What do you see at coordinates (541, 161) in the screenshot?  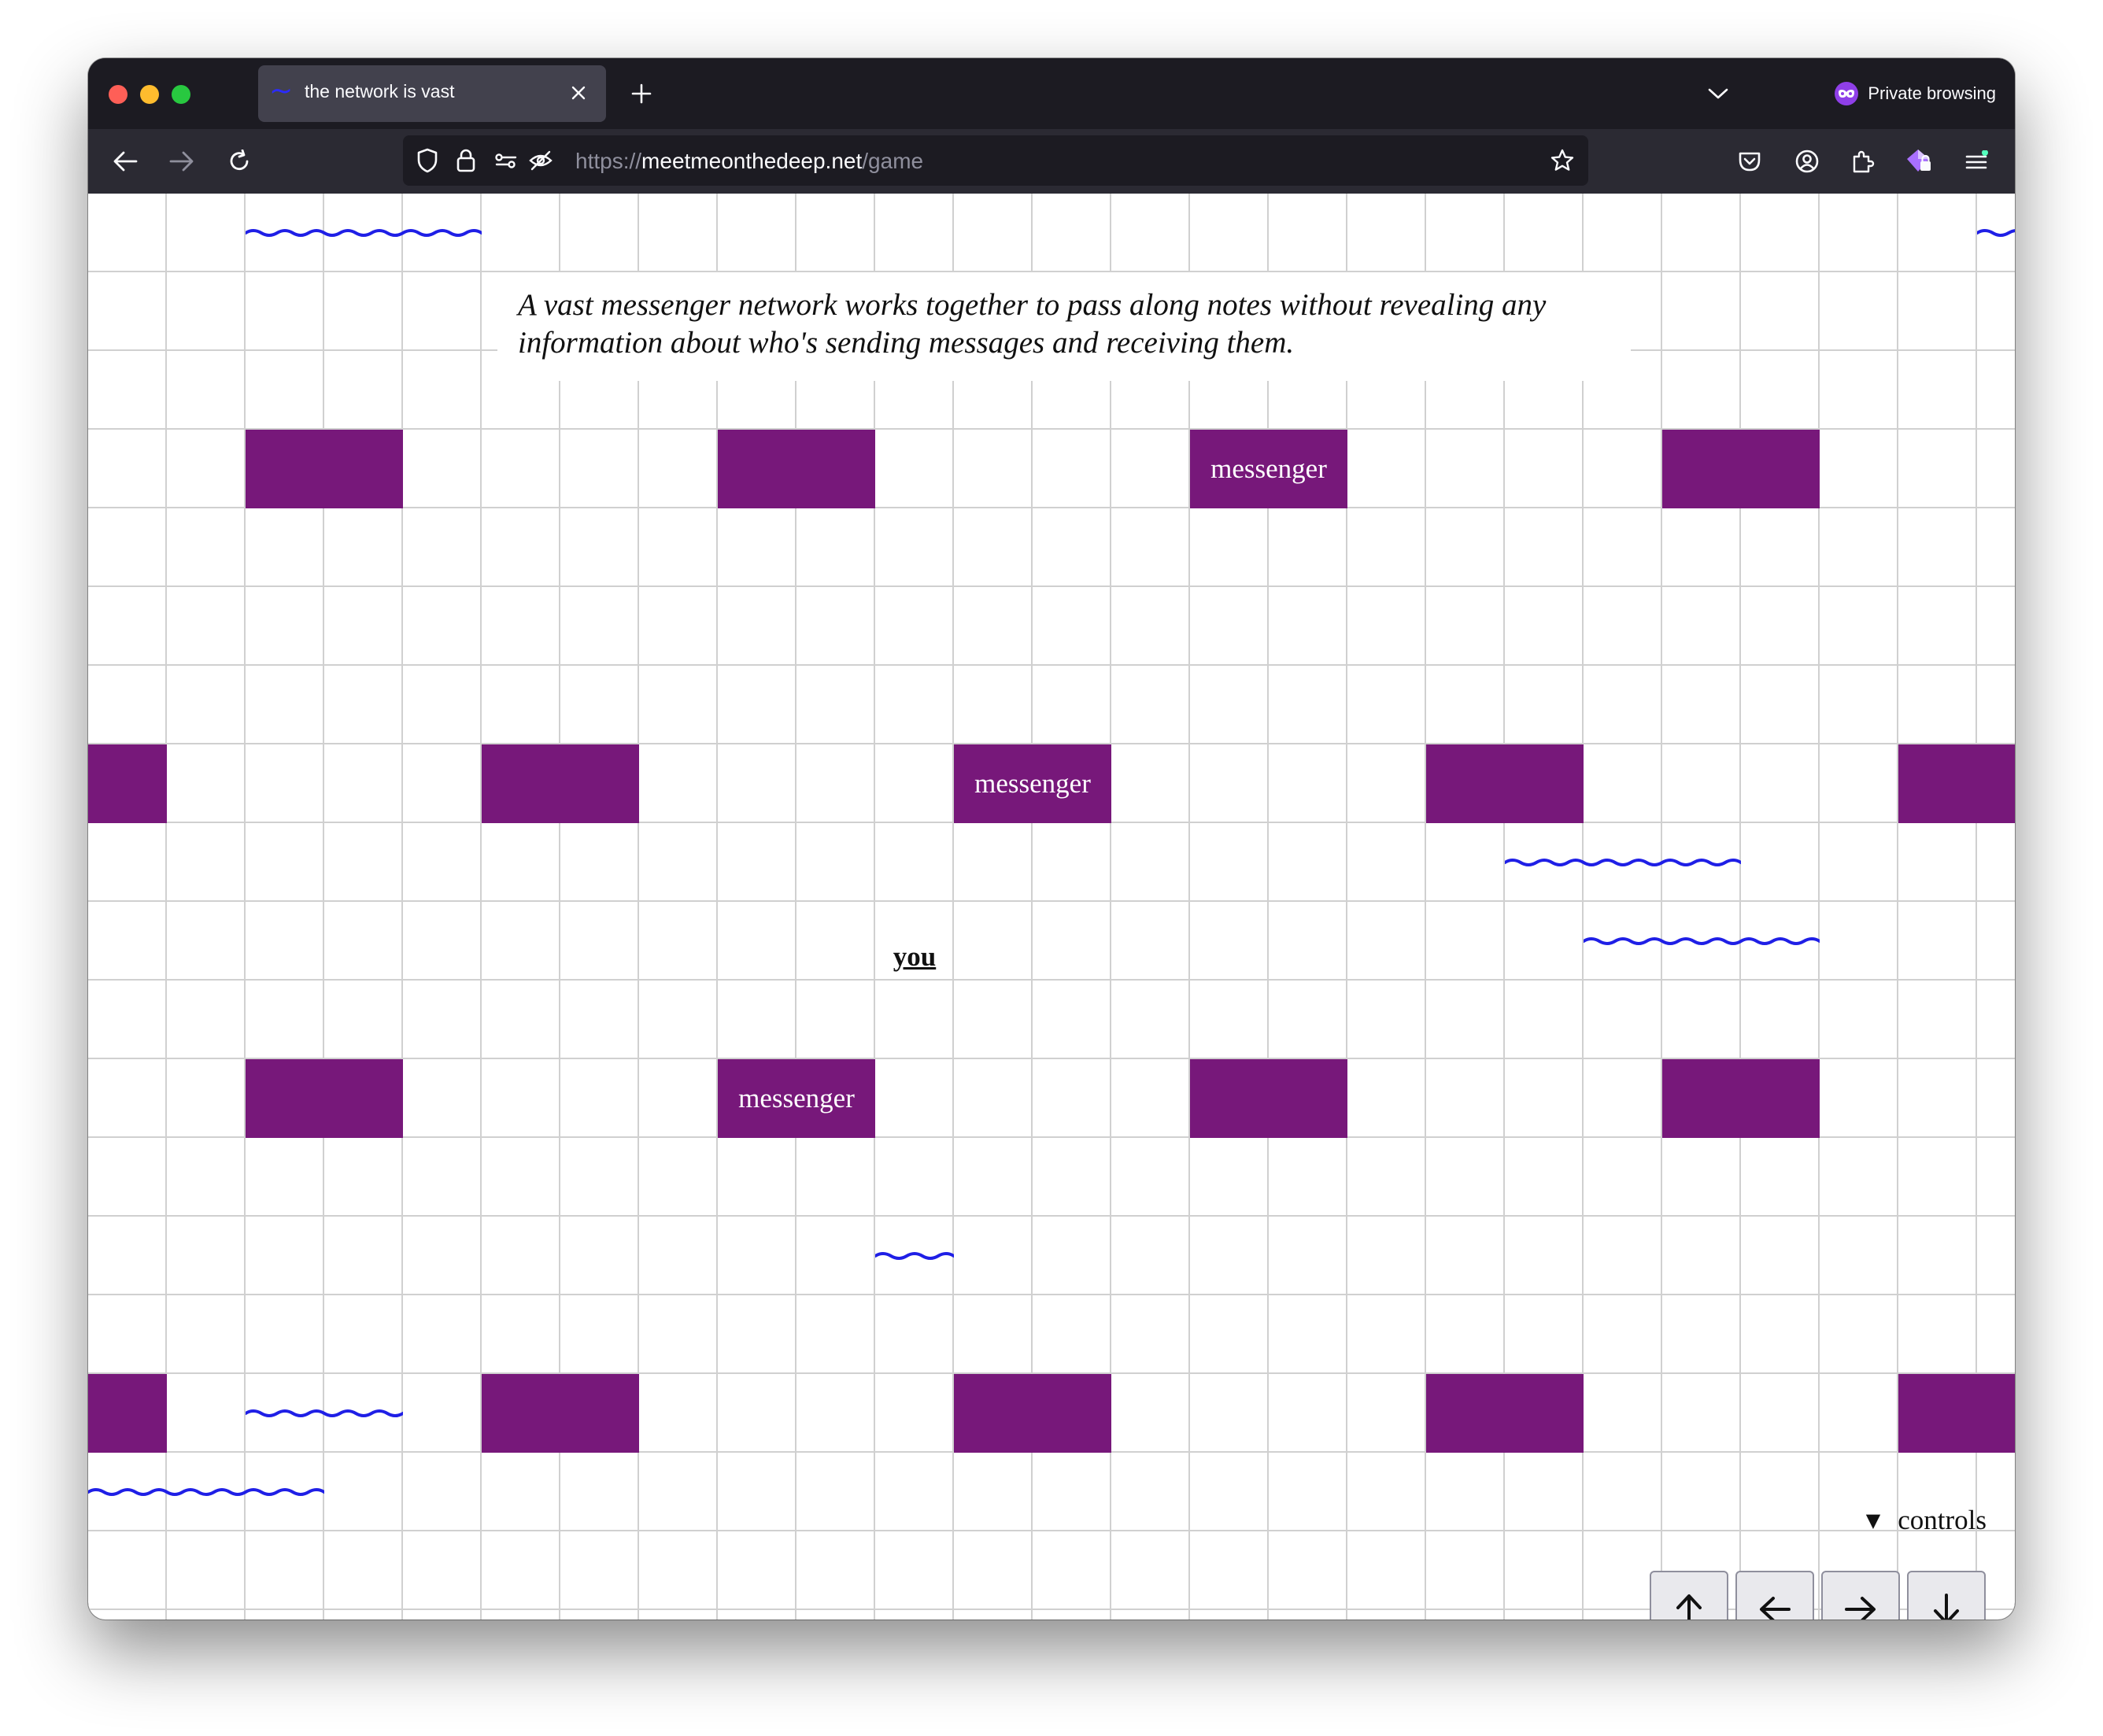 I see `tracker-blocked-icon` at bounding box center [541, 161].